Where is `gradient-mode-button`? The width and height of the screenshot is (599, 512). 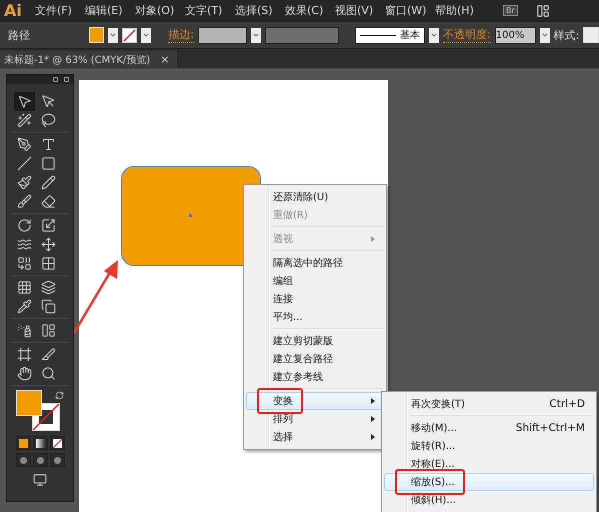 gradient-mode-button is located at coordinates (40, 443).